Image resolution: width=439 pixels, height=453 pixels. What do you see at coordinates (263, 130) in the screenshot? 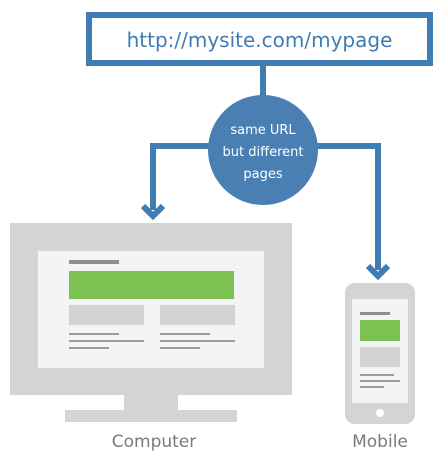
I see `bubble-line-1: same URL` at bounding box center [263, 130].